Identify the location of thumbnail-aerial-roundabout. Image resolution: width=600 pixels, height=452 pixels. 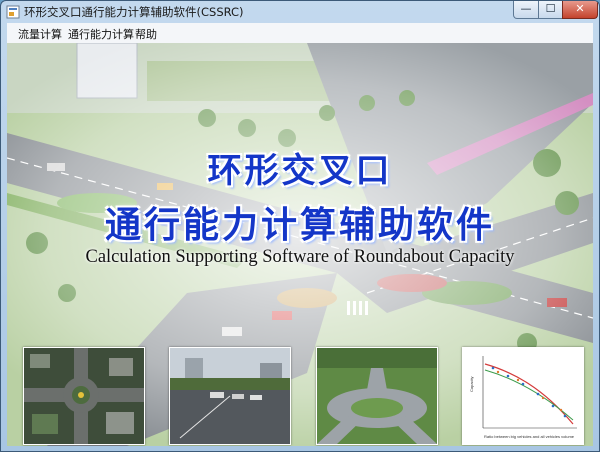
(84, 396).